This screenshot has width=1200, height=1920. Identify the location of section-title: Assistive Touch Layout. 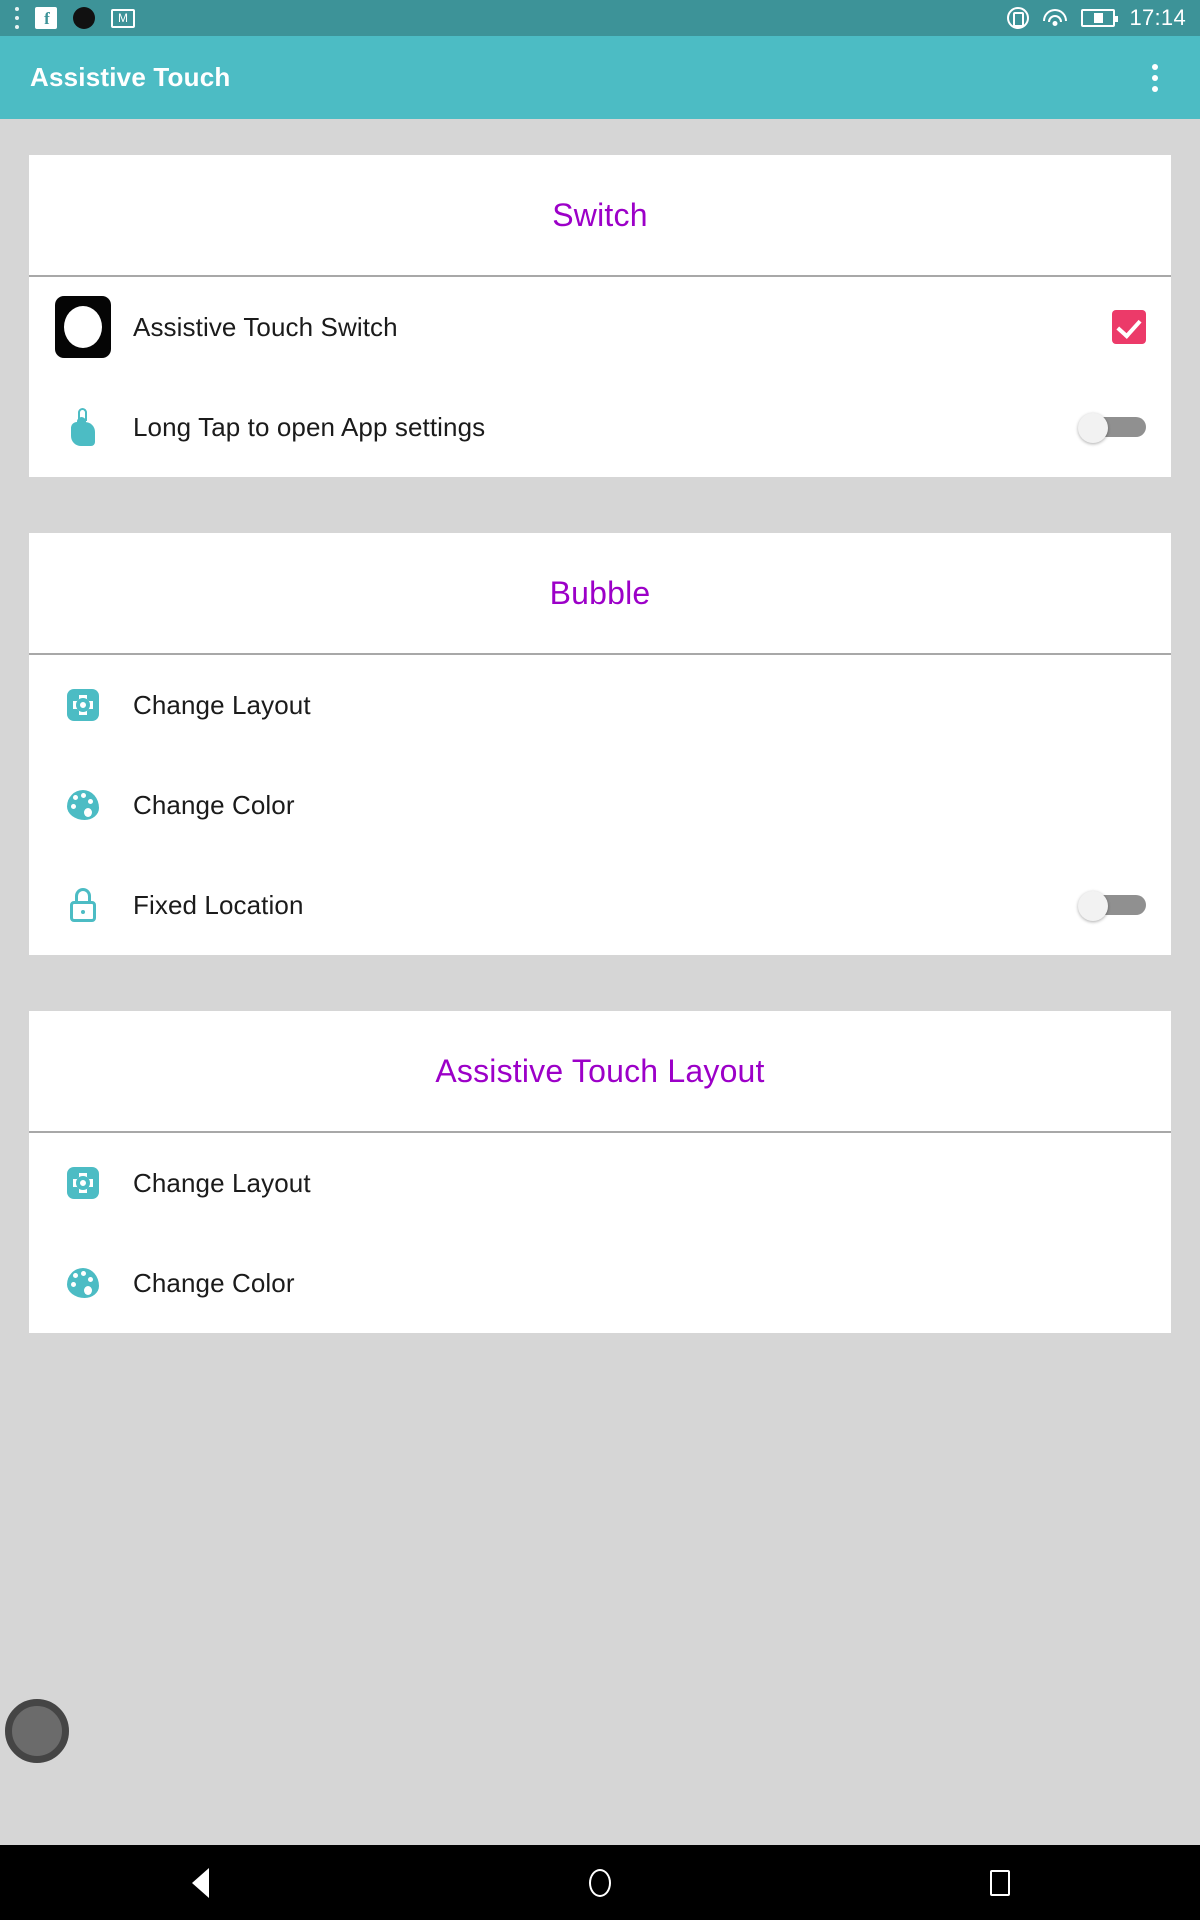
(600, 1070).